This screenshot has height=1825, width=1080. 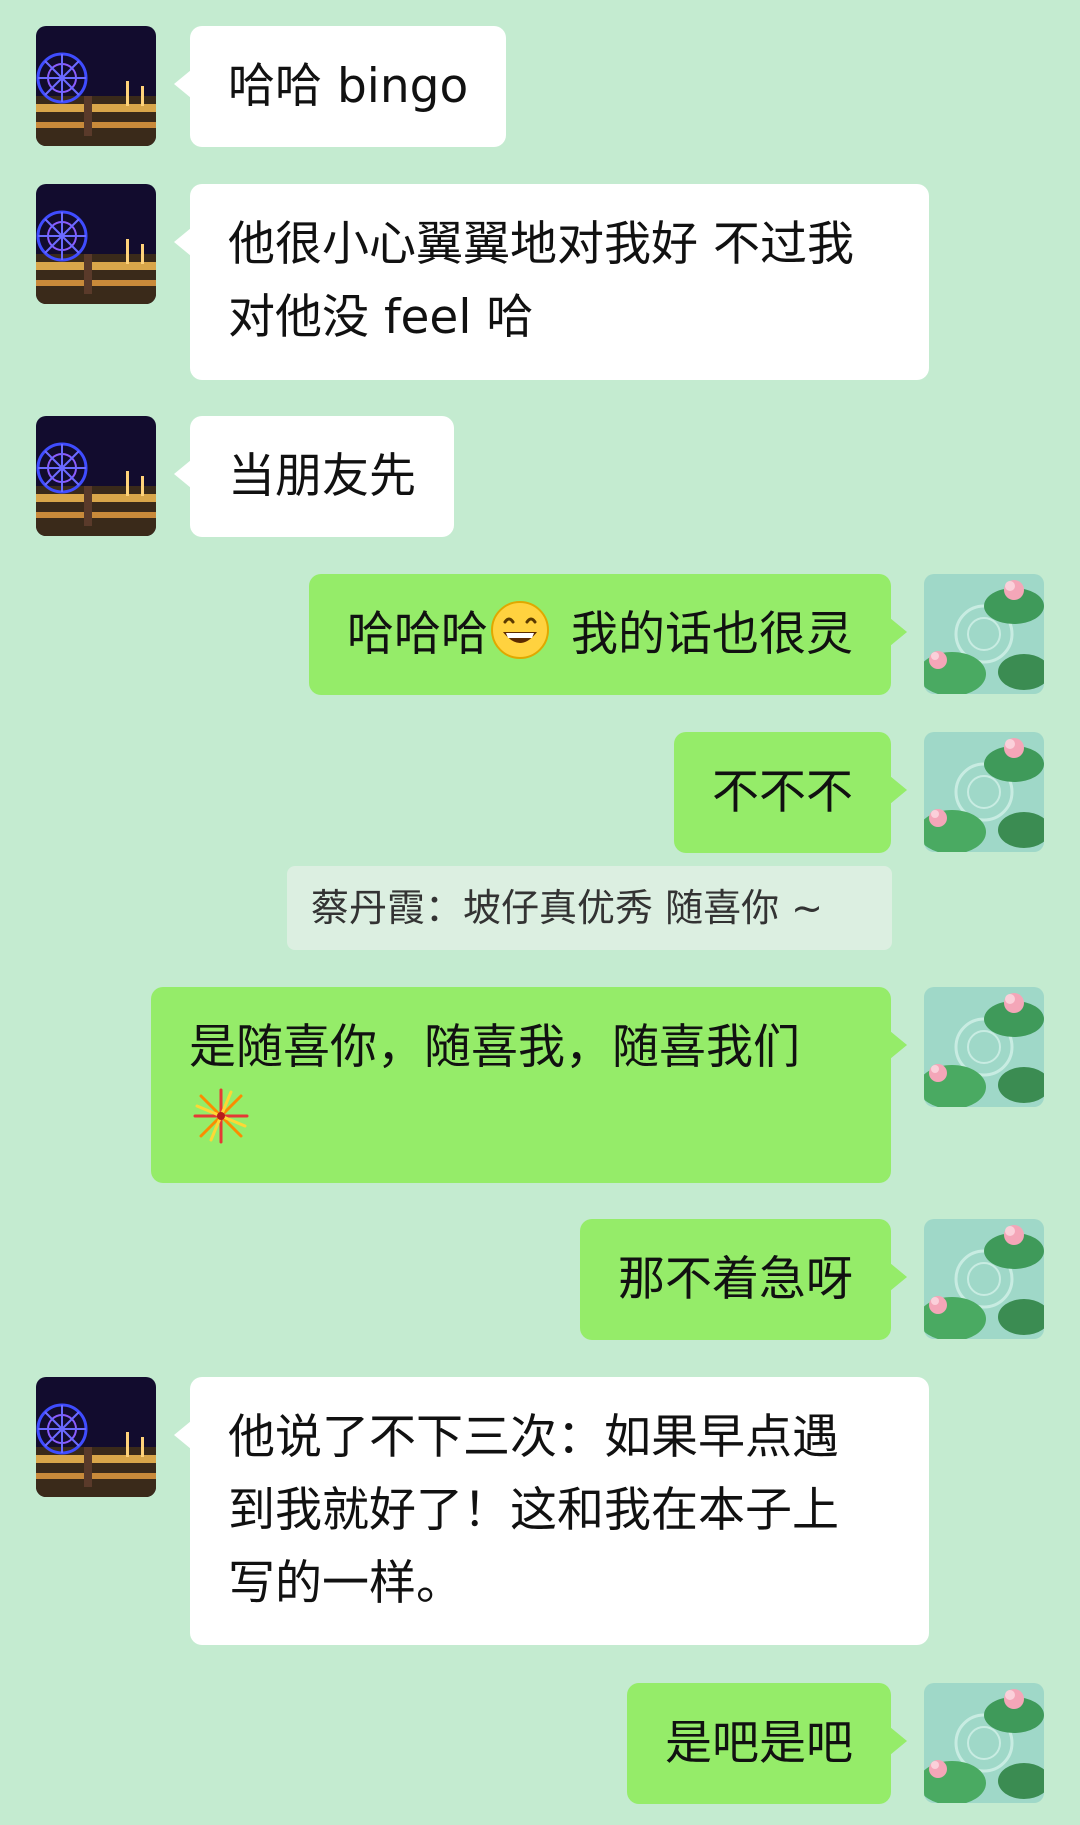 I want to click on message-text-line: 是随喜你，随喜我，随喜我们, so click(x=494, y=1047).